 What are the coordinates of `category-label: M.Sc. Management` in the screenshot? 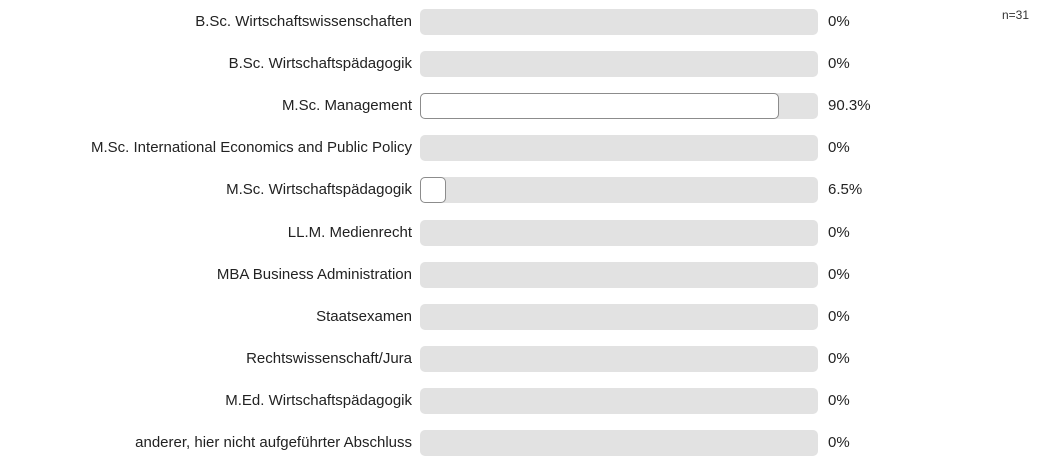 It's located at (346, 106).